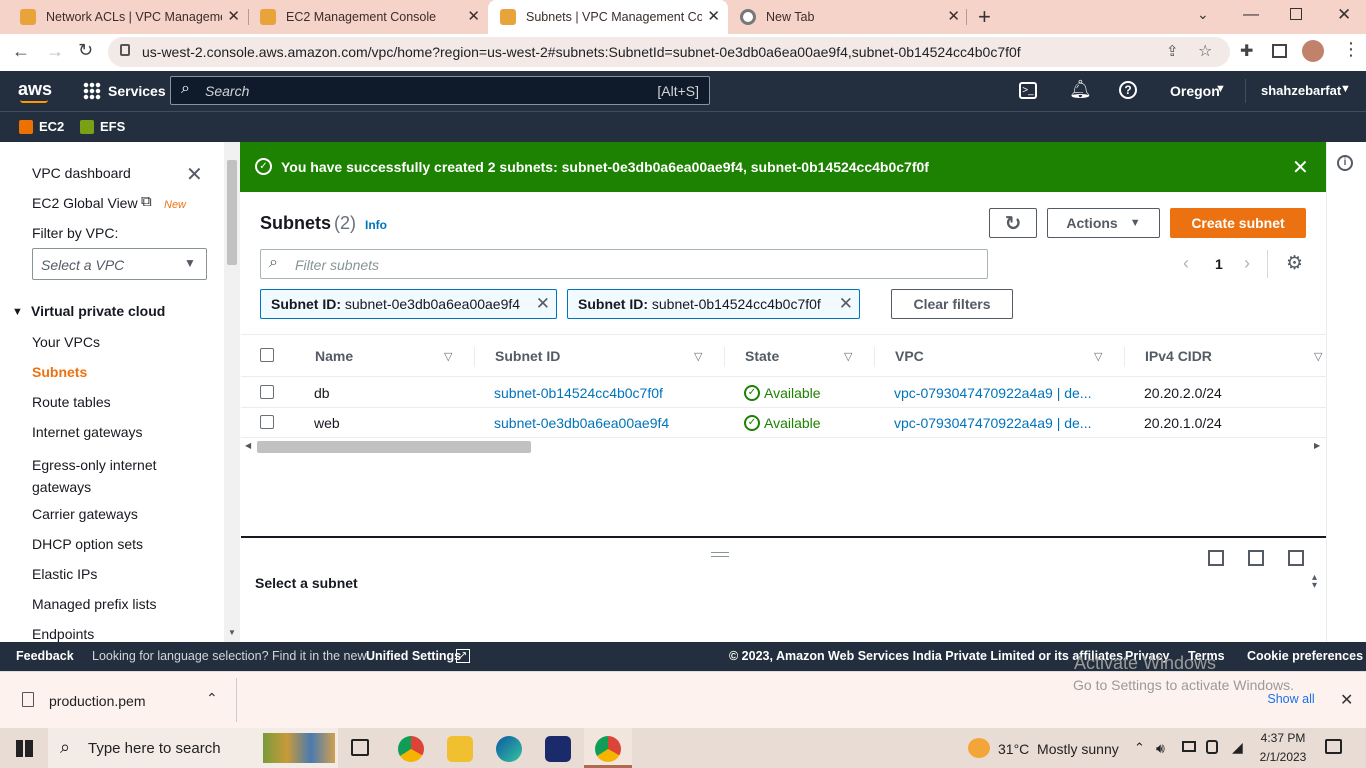  What do you see at coordinates (128, 17) in the screenshot?
I see `browser-tab-network-acls: Network ACLs | VPC Management Console ✕` at bounding box center [128, 17].